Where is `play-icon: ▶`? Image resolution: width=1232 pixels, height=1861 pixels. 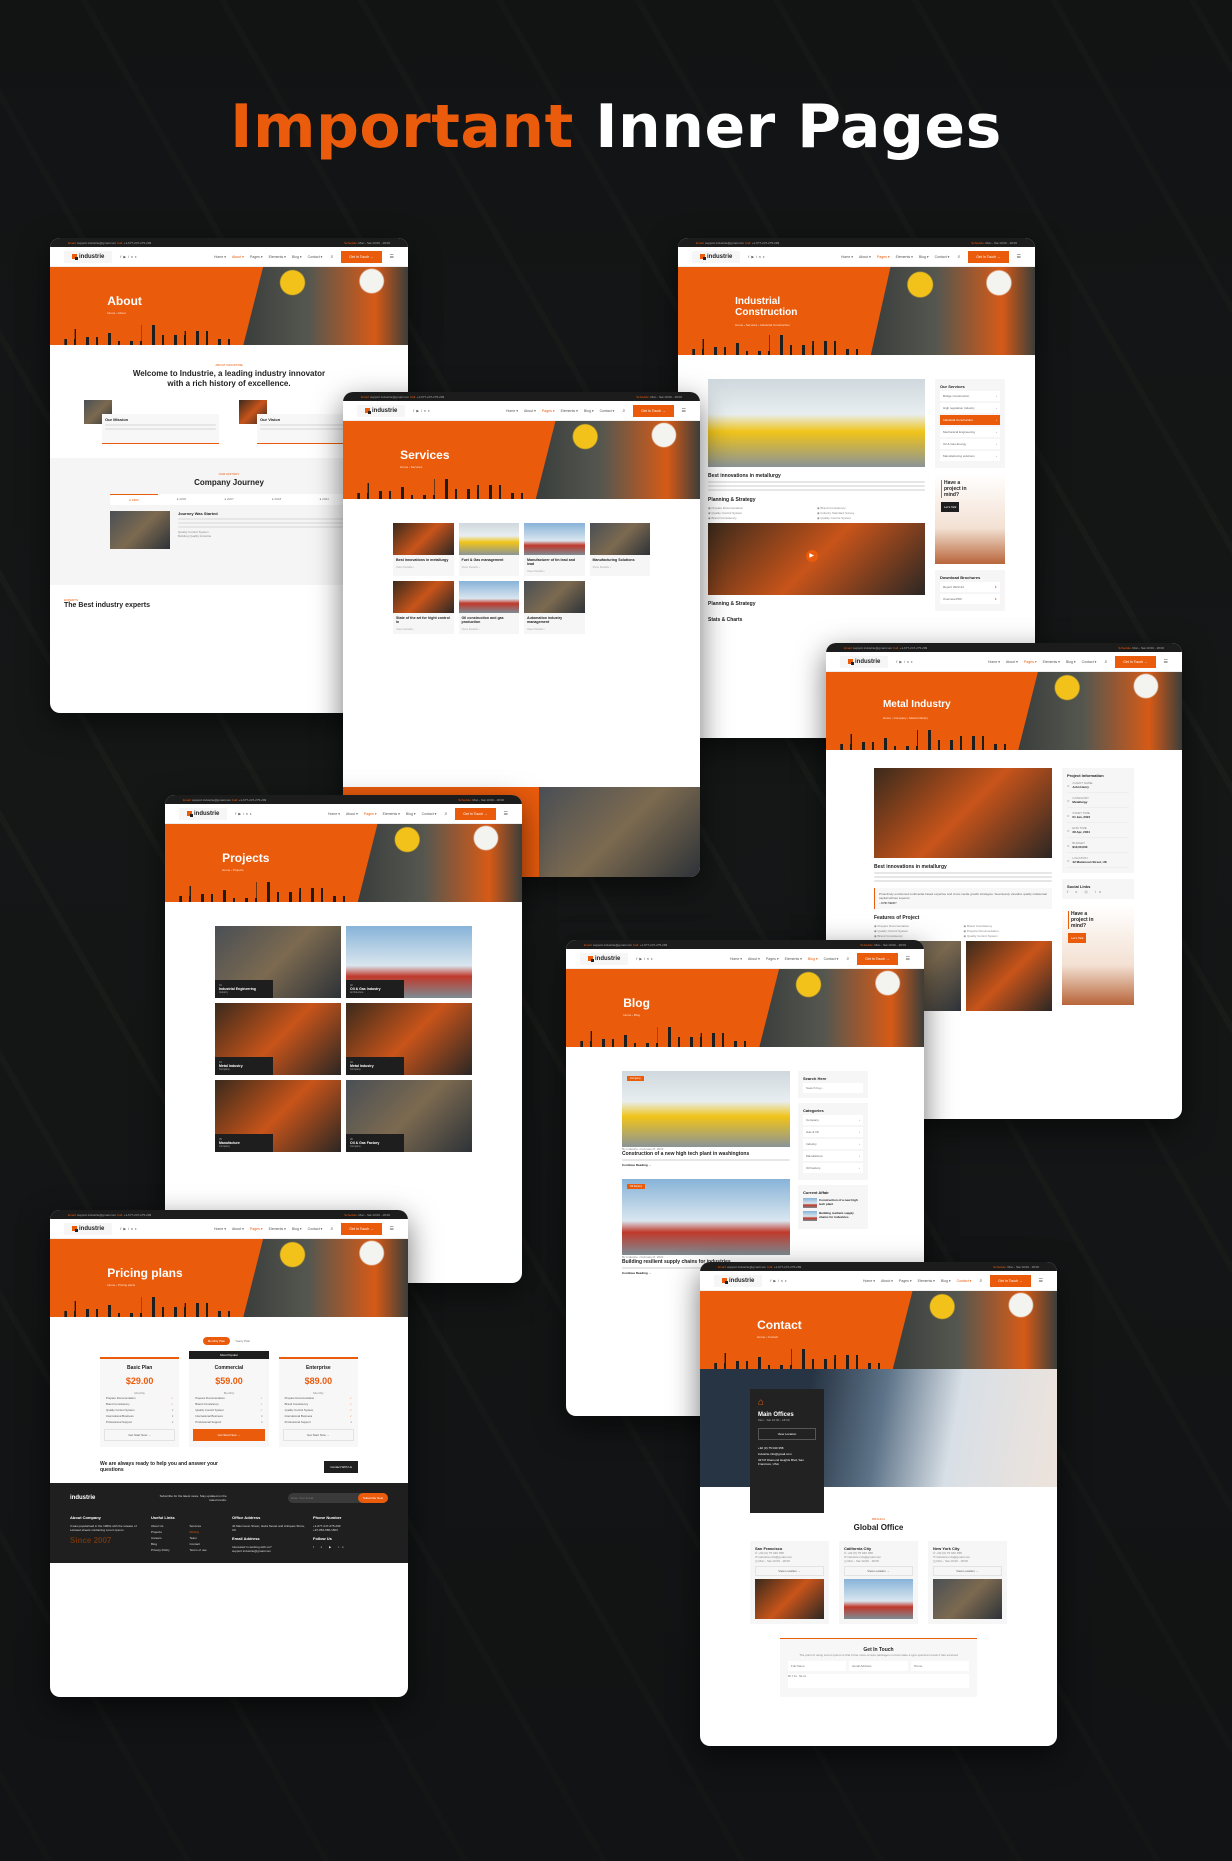
play-icon: ▶ is located at coordinates (811, 556).